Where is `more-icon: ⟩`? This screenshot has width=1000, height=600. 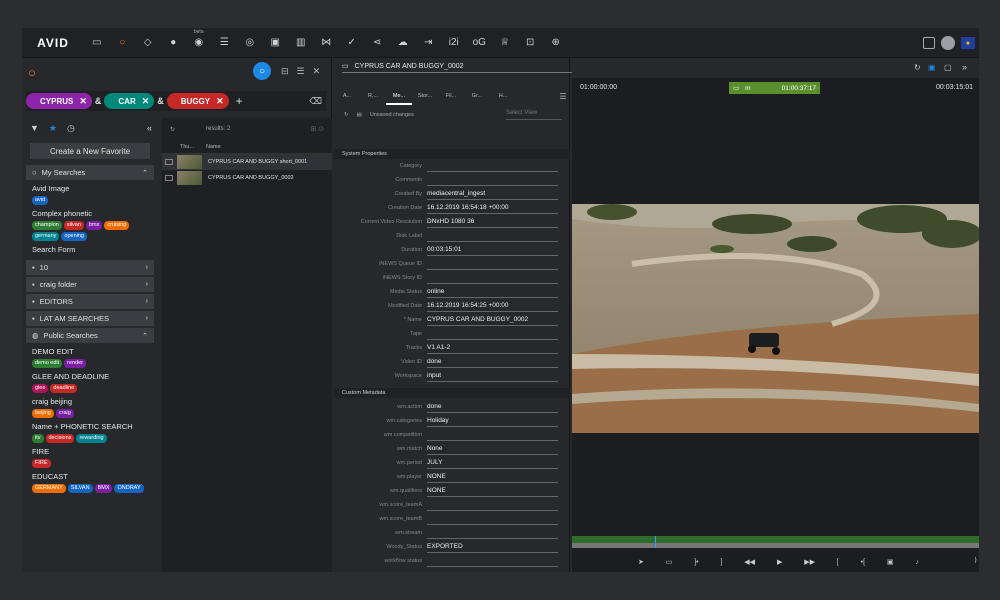 more-icon: ⟩ is located at coordinates (975, 560).